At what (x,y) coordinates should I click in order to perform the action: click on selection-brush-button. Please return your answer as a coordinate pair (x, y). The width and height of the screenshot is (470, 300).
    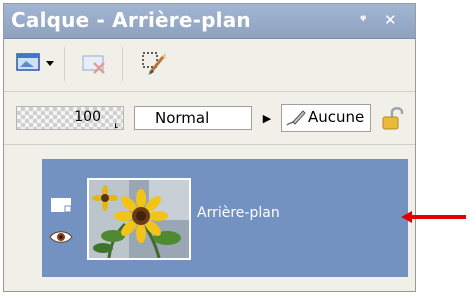
    Looking at the image, I should click on (155, 64).